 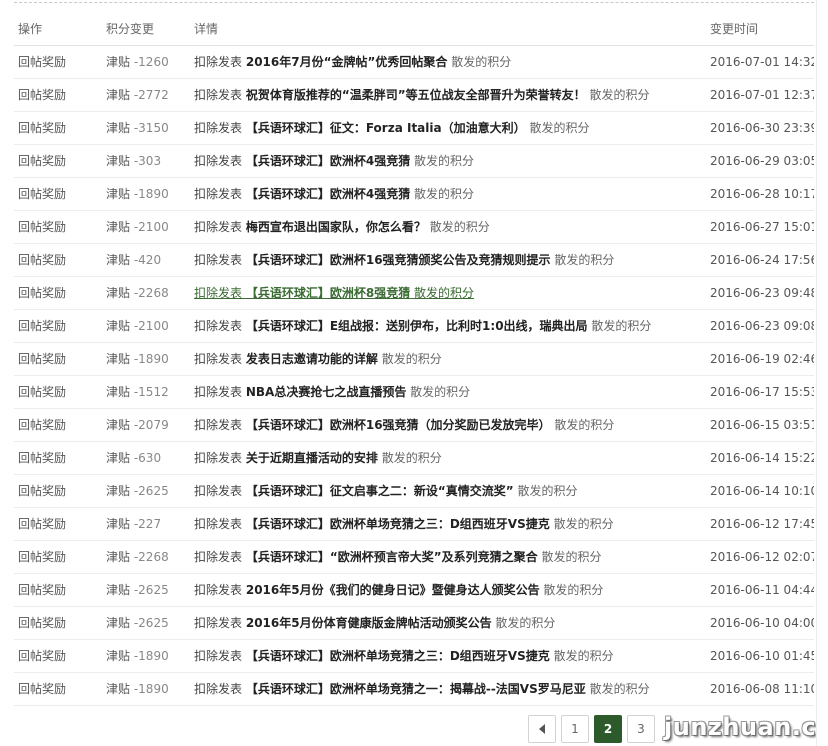 What do you see at coordinates (146, 524) in the screenshot?
I see `change-cell: 津贴 -227` at bounding box center [146, 524].